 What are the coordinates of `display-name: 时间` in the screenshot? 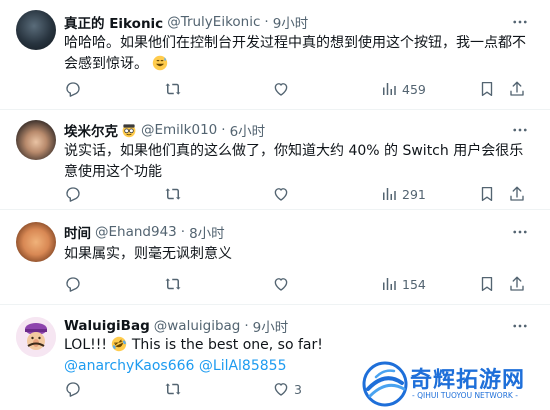 It's located at (77, 232).